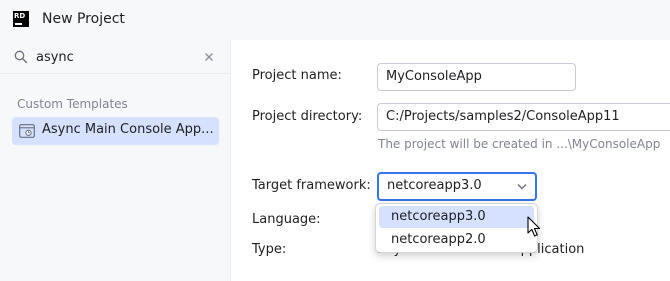  Describe the element at coordinates (438, 216) in the screenshot. I see `option-label: netcoreapp3.0` at that location.